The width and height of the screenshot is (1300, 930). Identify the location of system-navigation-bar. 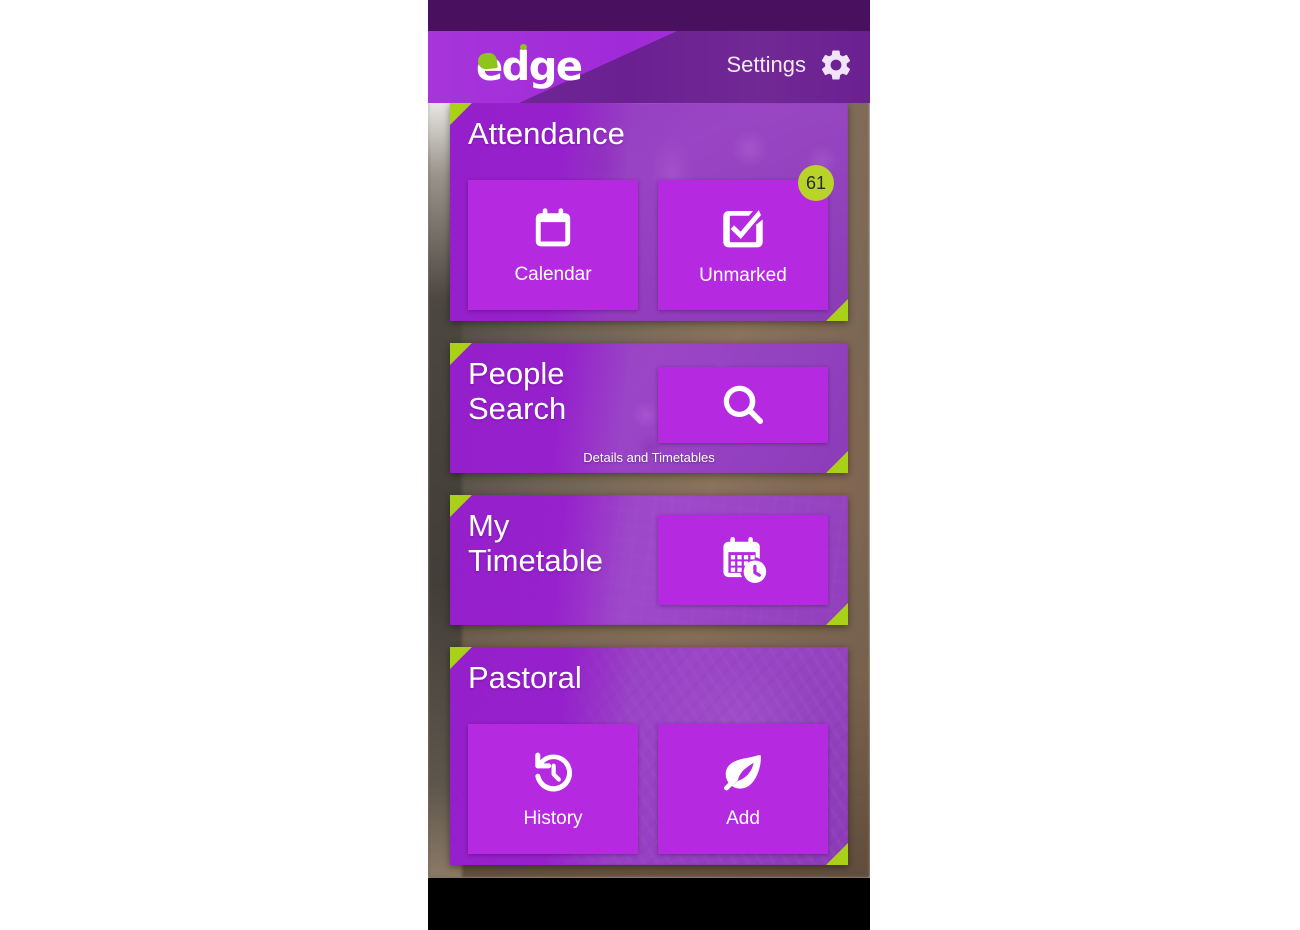
(649, 904).